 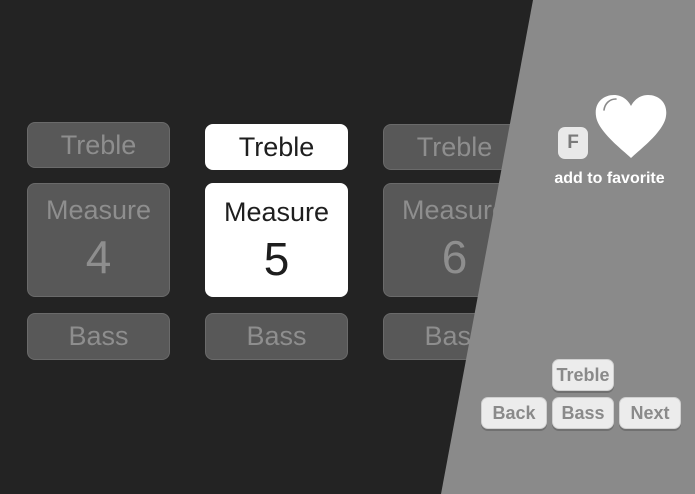 What do you see at coordinates (454, 256) in the screenshot?
I see `measure-number: 6` at bounding box center [454, 256].